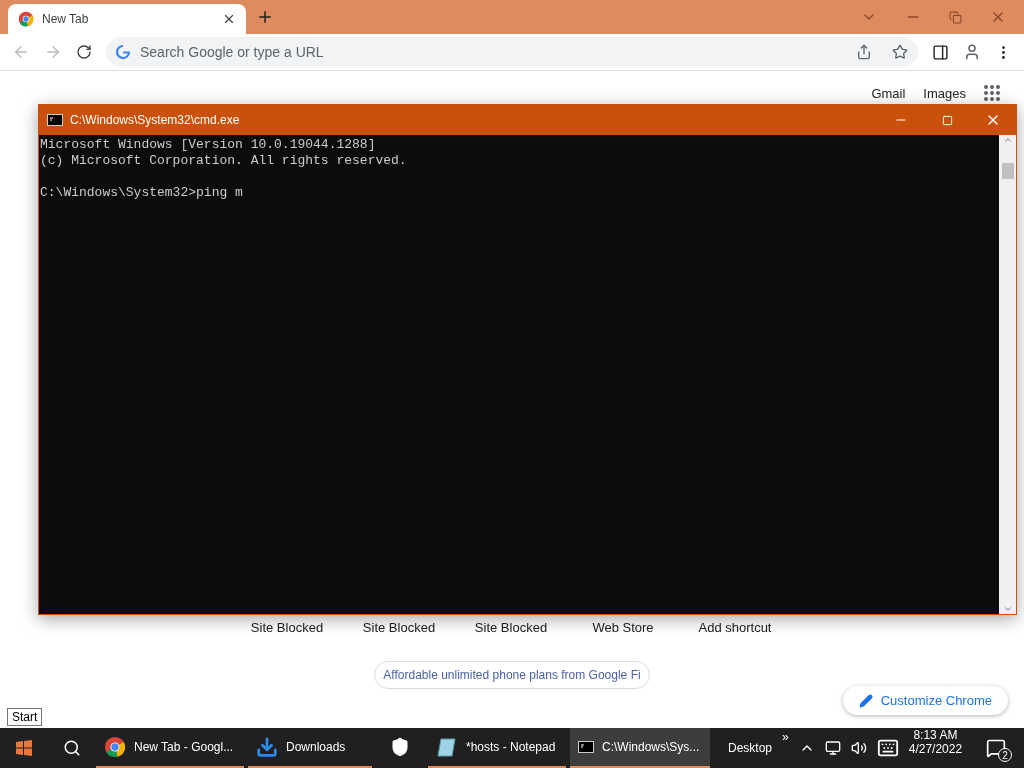  What do you see at coordinates (1007, 609) in the screenshot?
I see `scroll-down-icon` at bounding box center [1007, 609].